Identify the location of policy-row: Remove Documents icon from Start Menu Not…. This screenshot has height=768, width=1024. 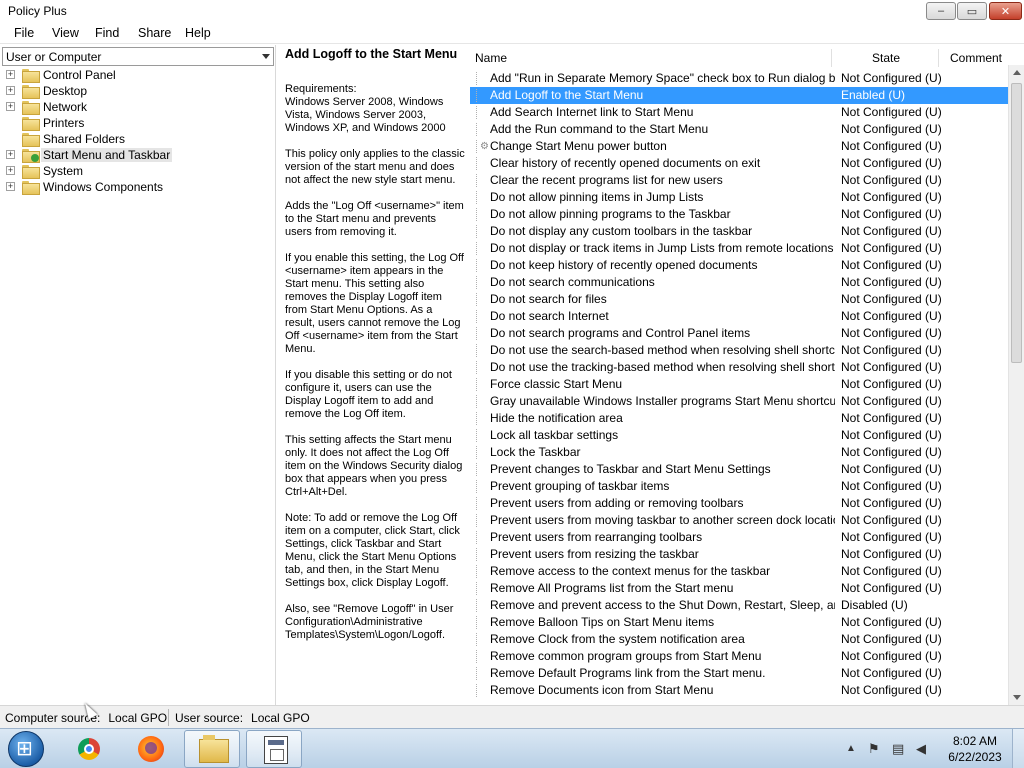
(739, 690).